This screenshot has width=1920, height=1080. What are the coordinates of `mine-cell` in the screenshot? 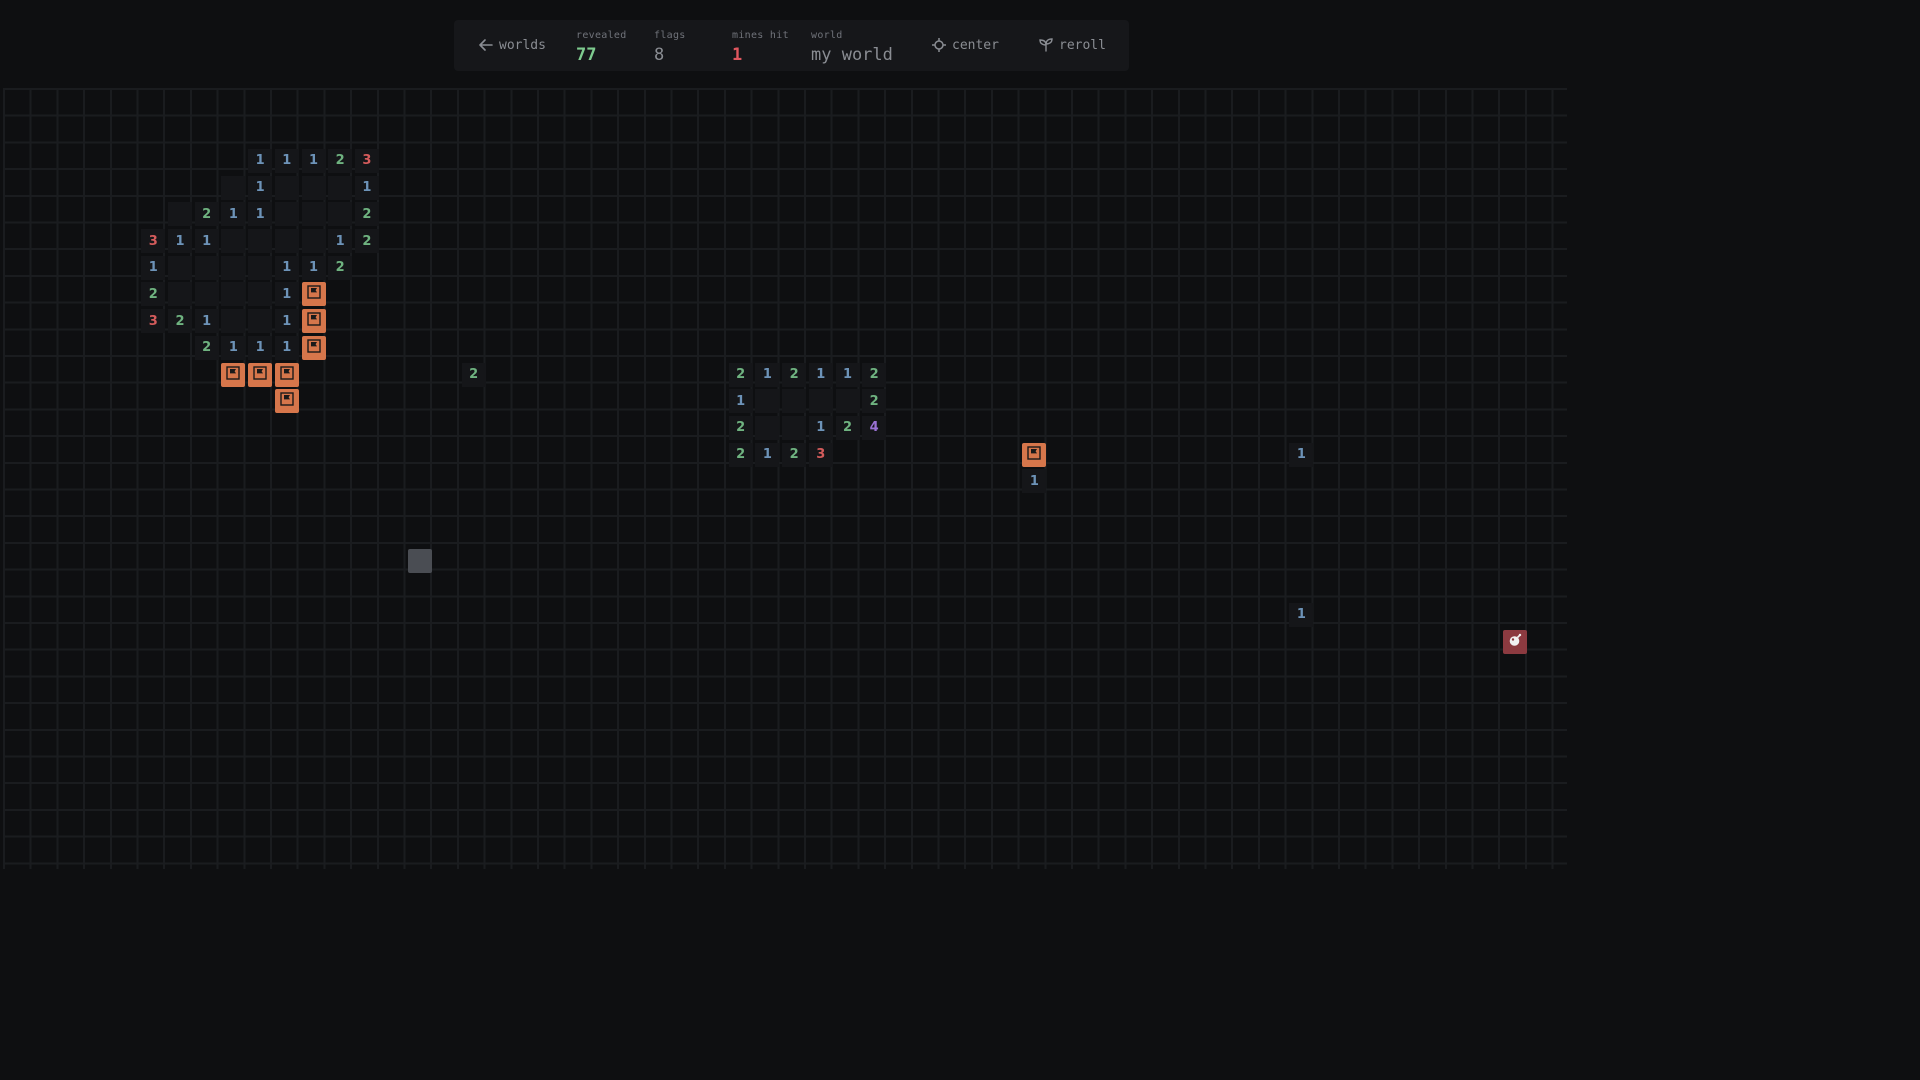 It's located at (1515, 641).